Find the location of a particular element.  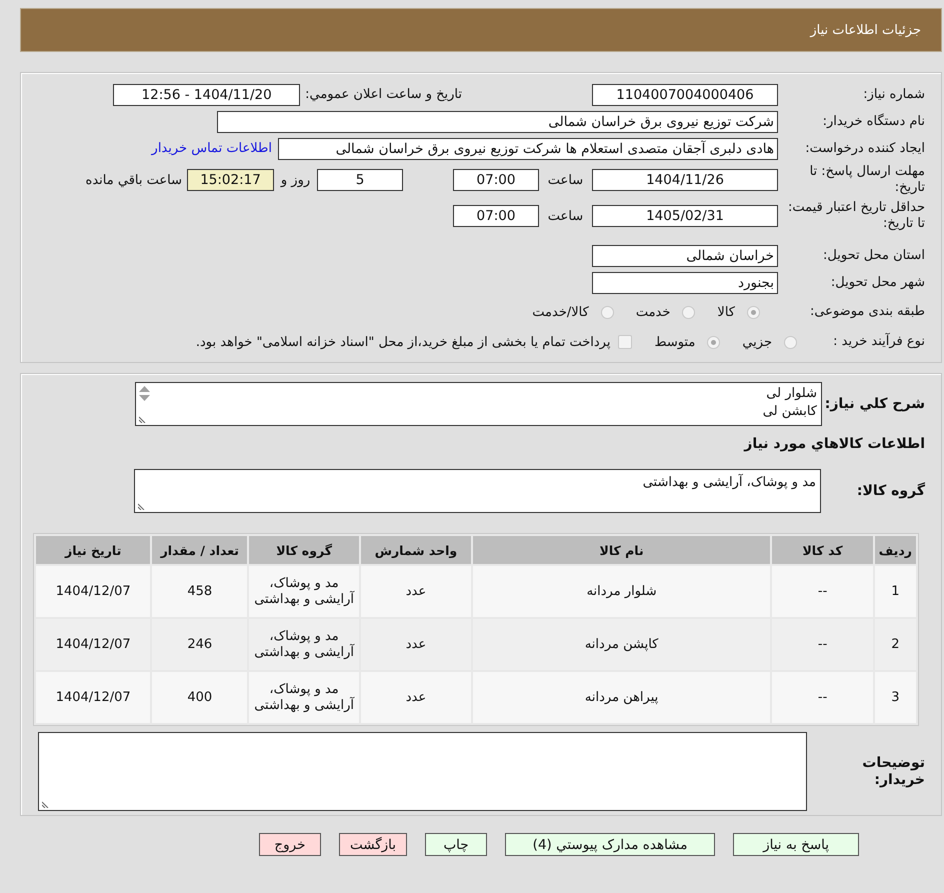

date-field: 1405/02/31 is located at coordinates (685, 216).